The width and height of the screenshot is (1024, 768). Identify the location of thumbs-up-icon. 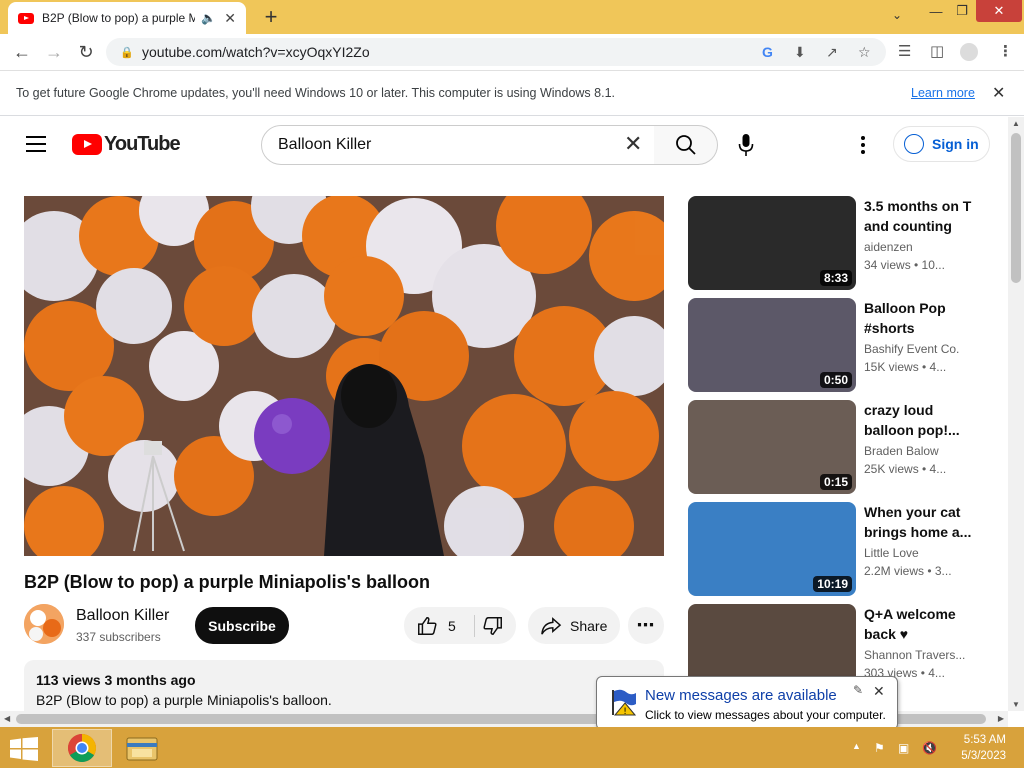
(427, 625).